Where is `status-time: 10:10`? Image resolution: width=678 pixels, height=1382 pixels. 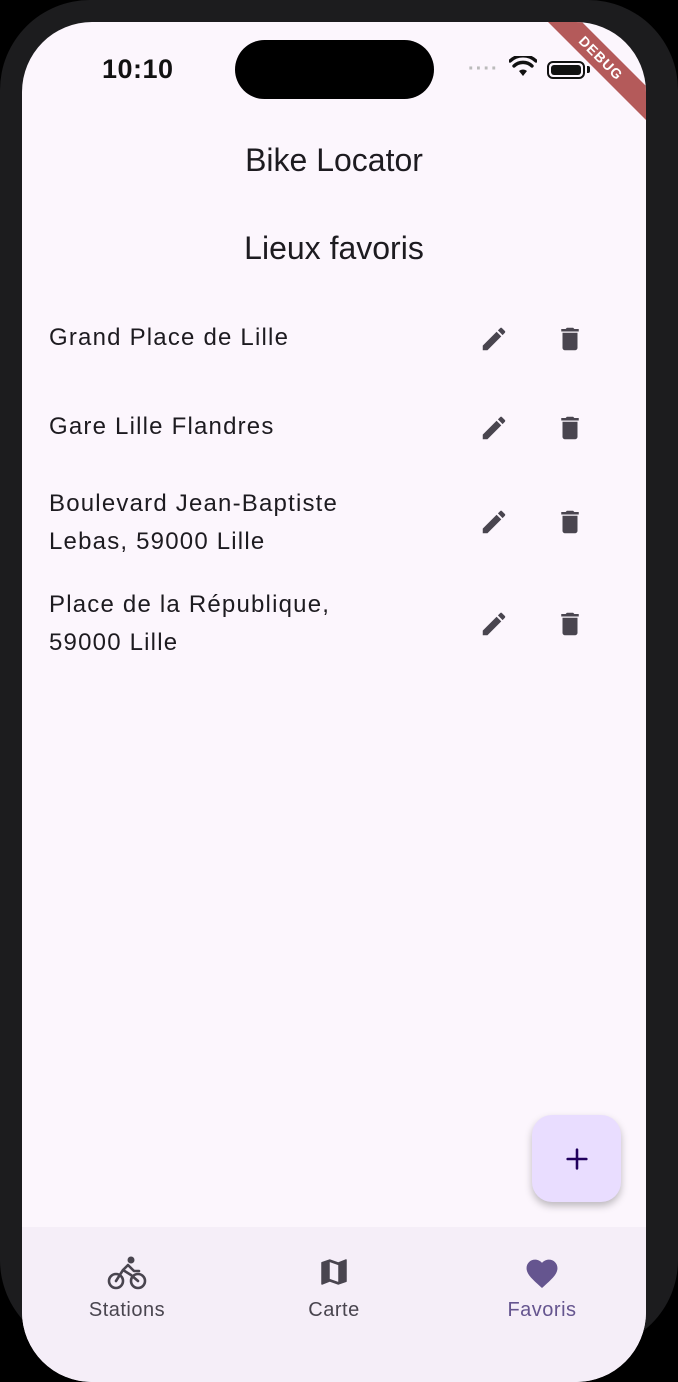
status-time: 10:10 is located at coordinates (138, 69).